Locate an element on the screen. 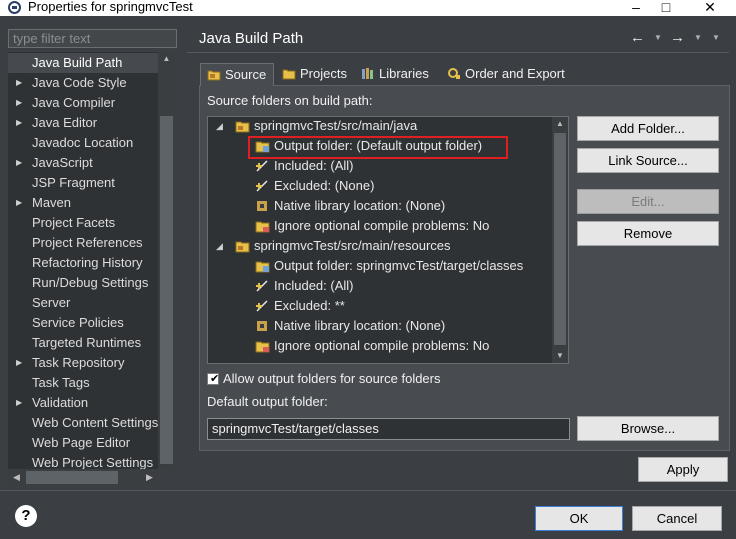  back-dropdown-icon: ▼ is located at coordinates (658, 37).